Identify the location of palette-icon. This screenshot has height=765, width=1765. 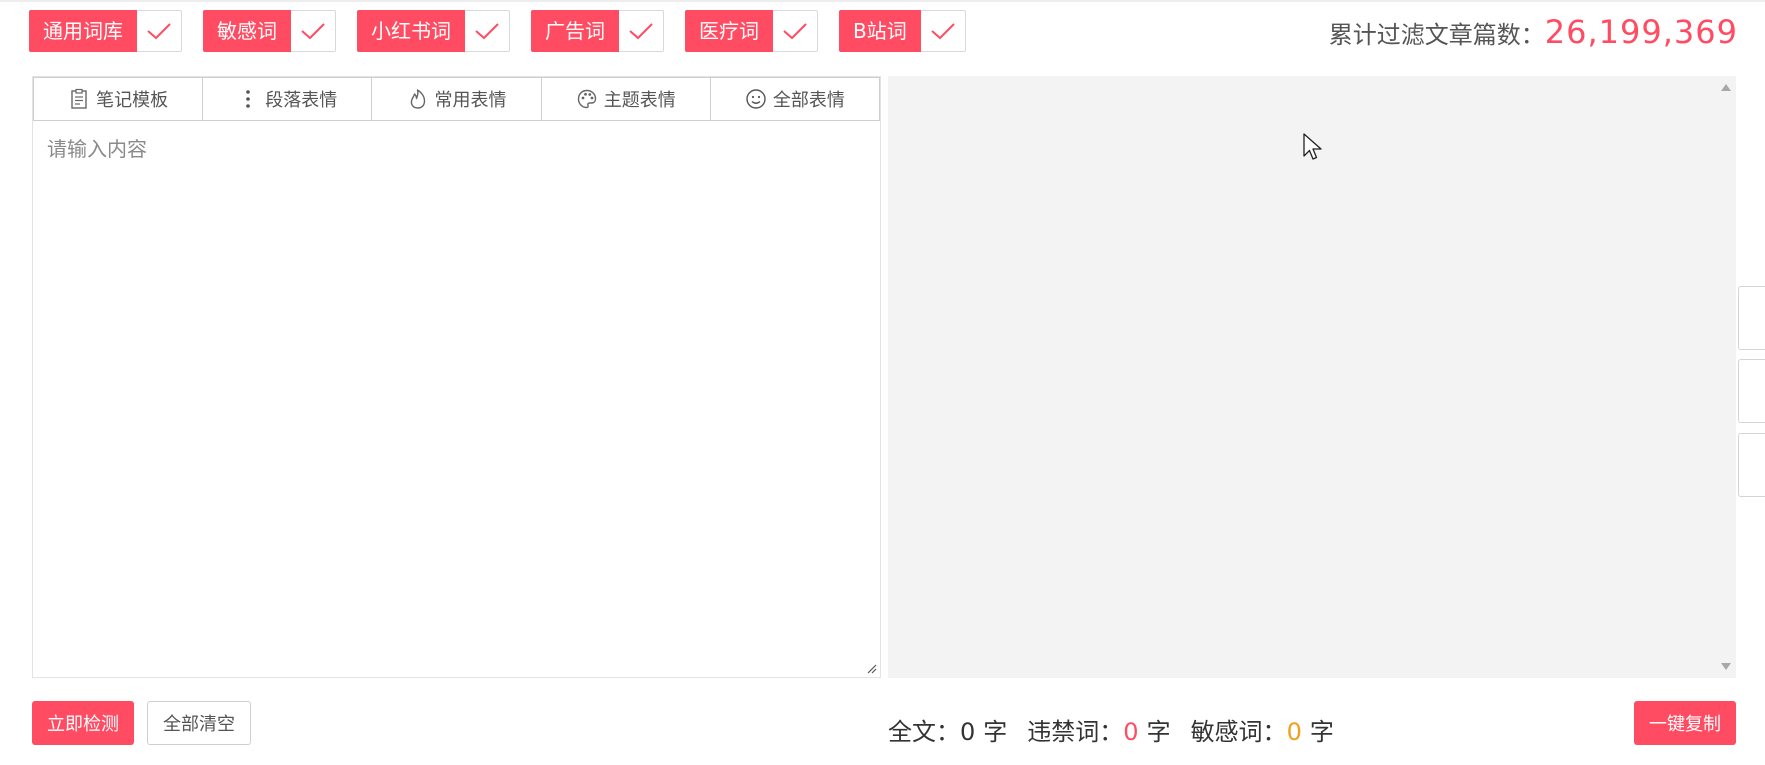
(586, 99).